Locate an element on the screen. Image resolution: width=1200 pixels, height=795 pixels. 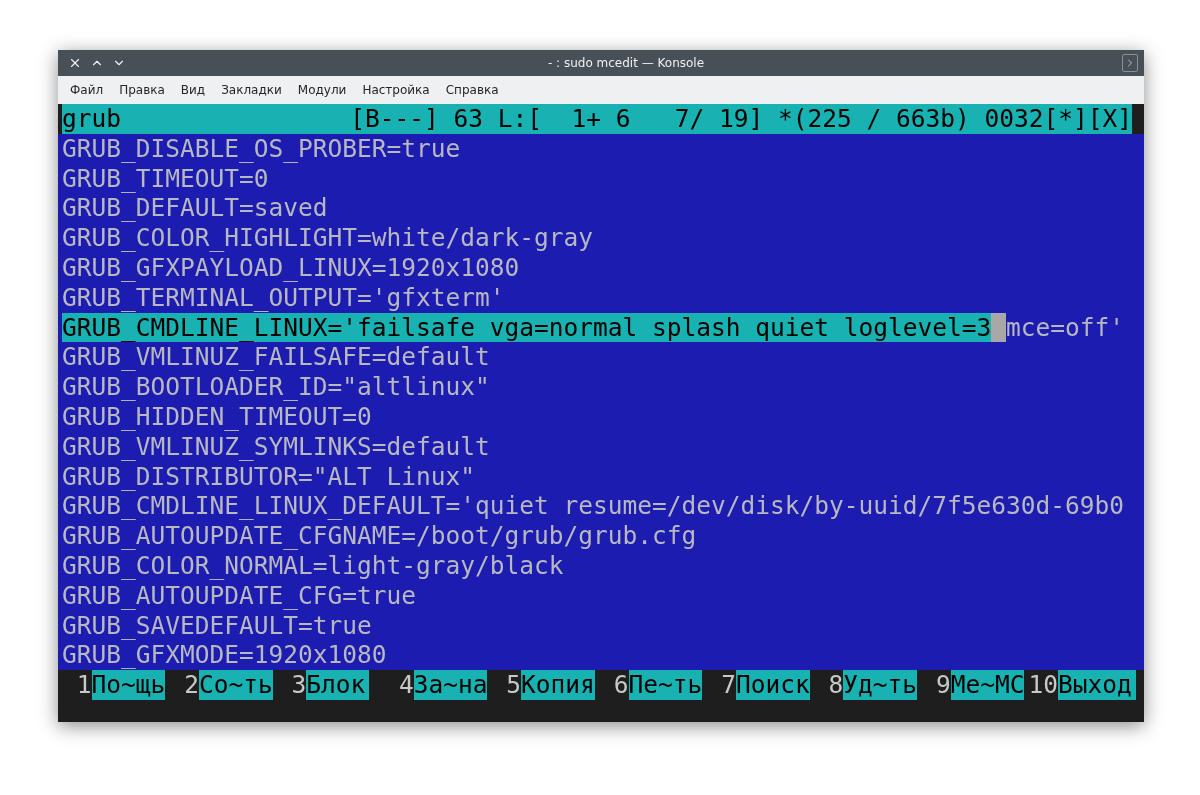
menu-item: Файл is located at coordinates (87, 90).